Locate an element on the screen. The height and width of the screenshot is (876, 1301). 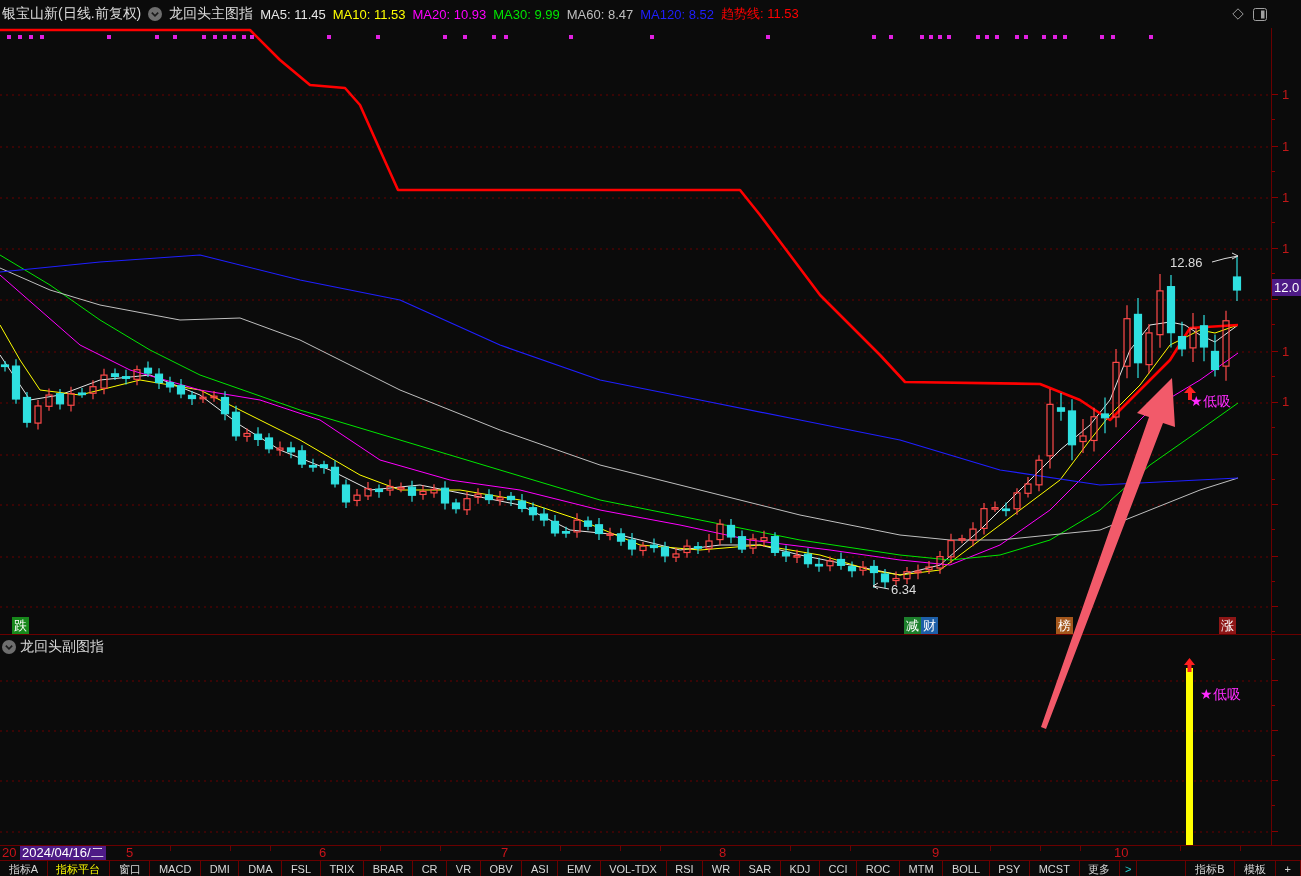
indicator-readout: MA10: 11.53 is located at coordinates (369, 14).